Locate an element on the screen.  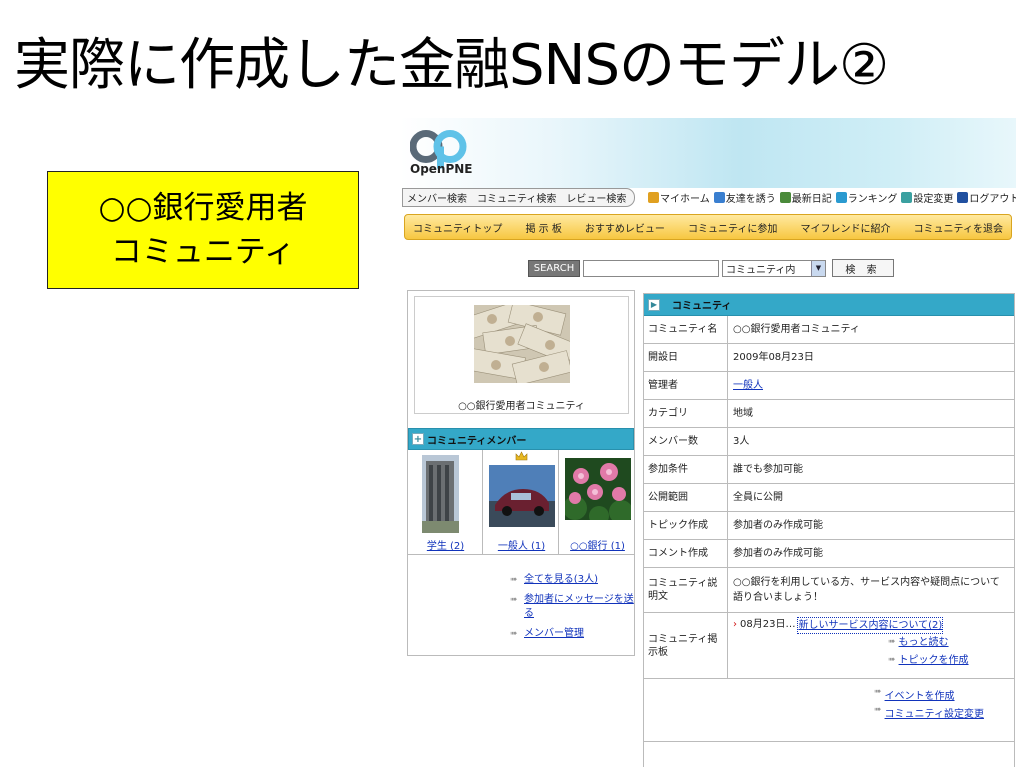
chevron-down-icon: ▼ is located at coordinates (818, 268).